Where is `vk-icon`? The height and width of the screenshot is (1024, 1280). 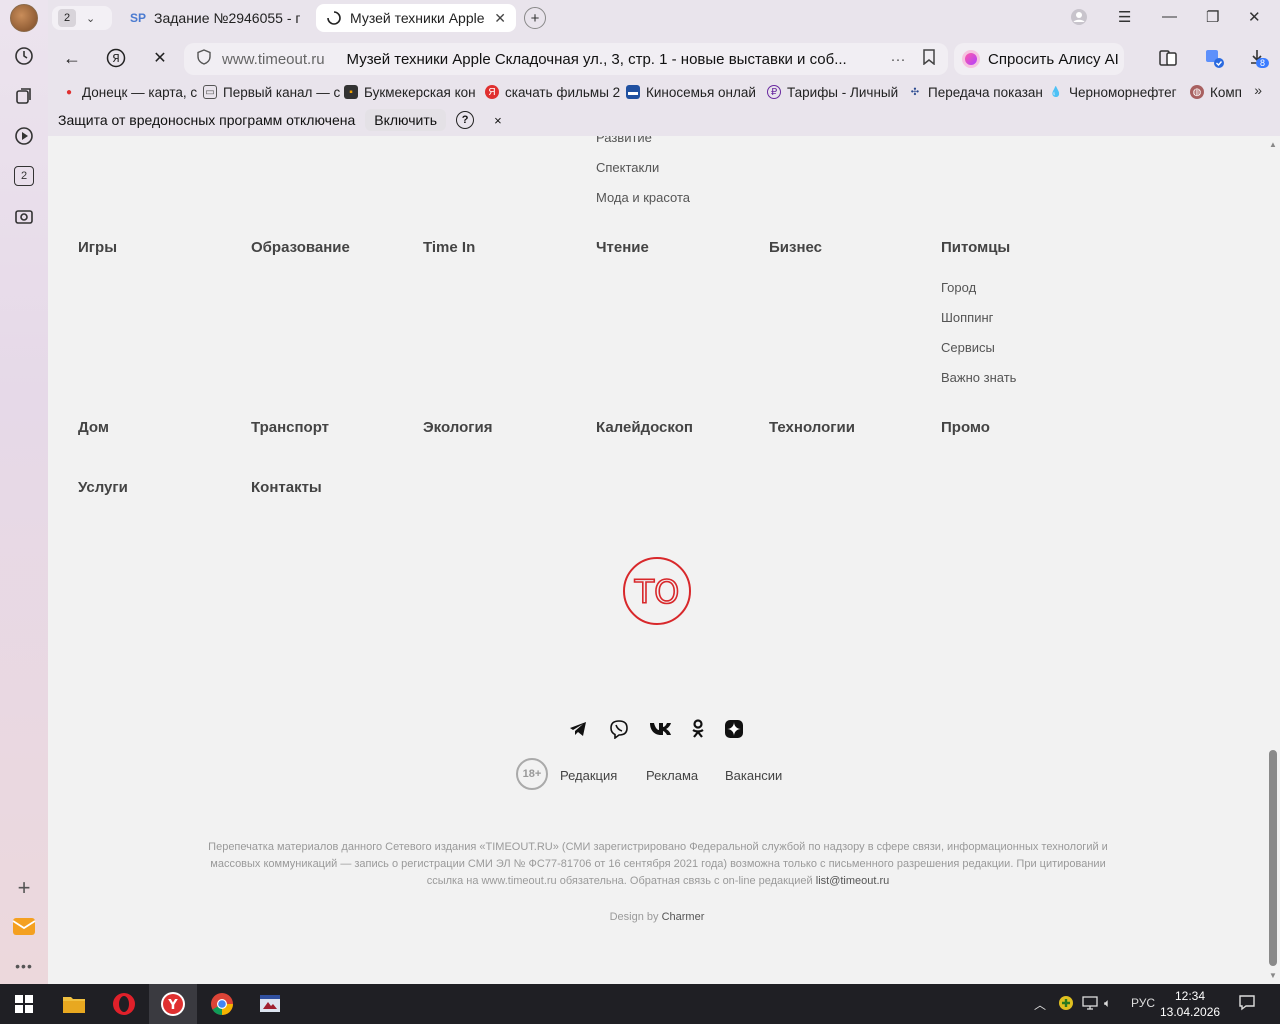
vk-icon is located at coordinates (660, 729).